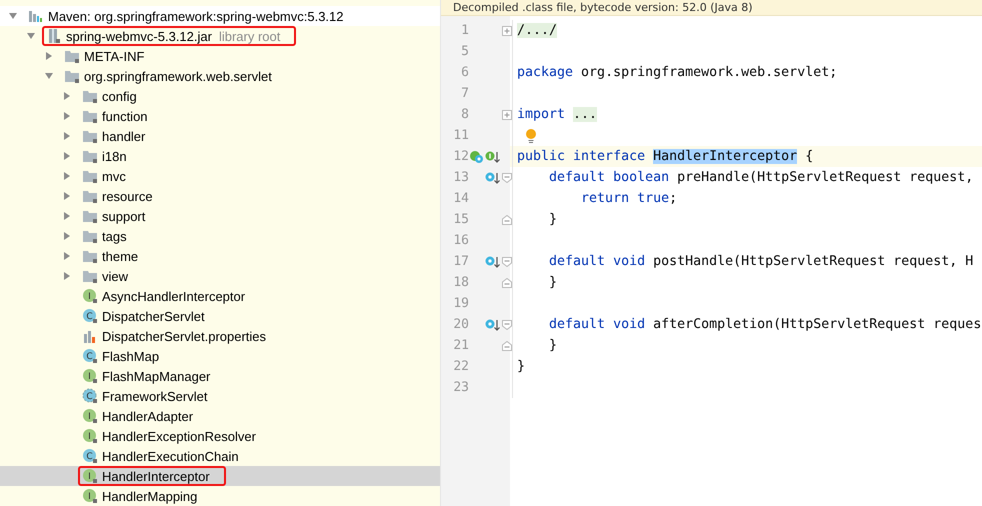 The width and height of the screenshot is (982, 506). I want to click on code-line: }, so click(521, 366).